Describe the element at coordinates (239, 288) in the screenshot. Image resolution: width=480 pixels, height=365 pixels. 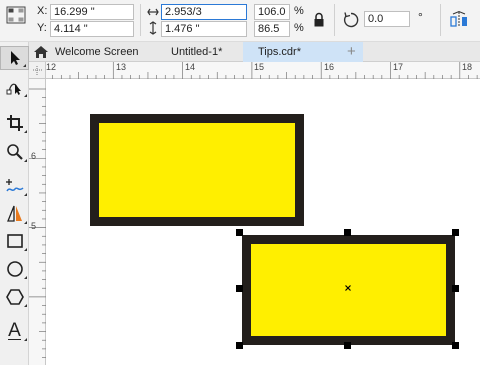
I see `selection-handle-middle-left` at that location.